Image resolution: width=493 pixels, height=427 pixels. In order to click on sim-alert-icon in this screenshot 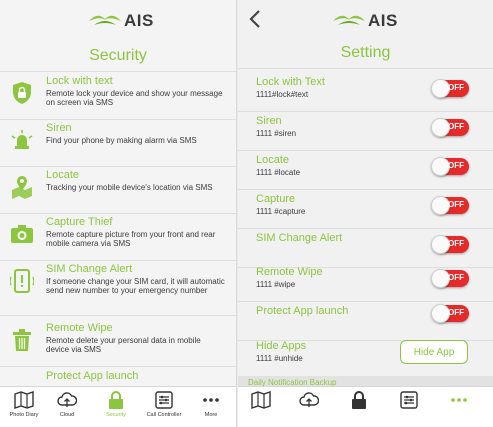, I will do `click(22, 281)`.